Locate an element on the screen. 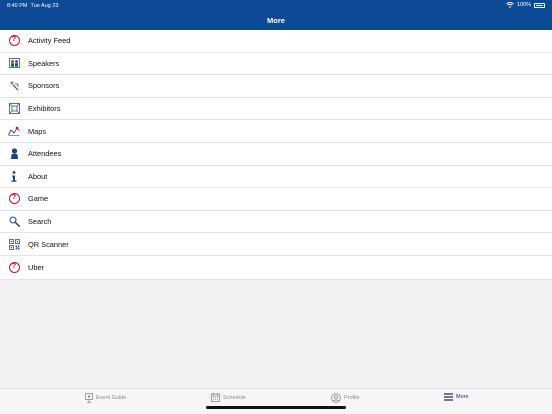 This screenshot has width=552, height=414. status-clock: 8:40 PM is located at coordinates (17, 6).